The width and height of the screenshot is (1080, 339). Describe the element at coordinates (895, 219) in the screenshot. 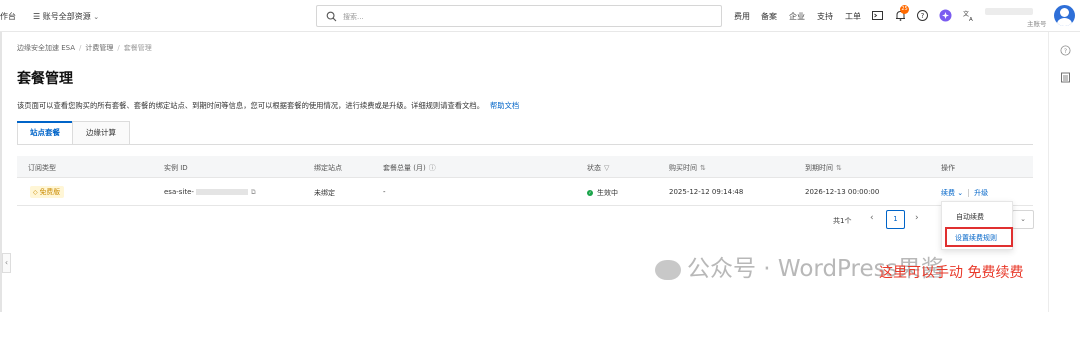

I see `page-number-current: 1` at that location.